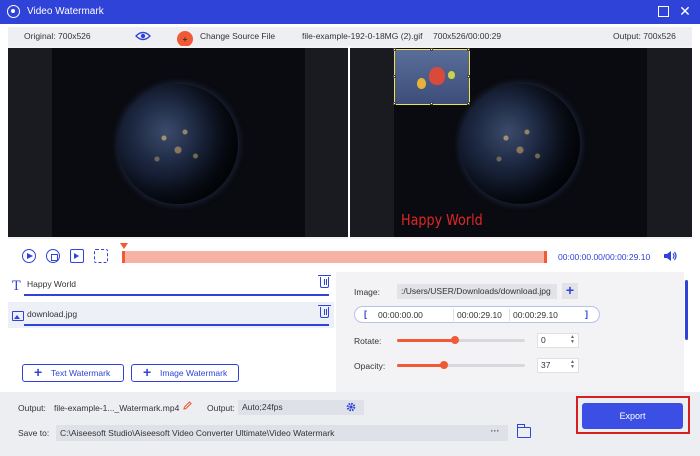 The height and width of the screenshot is (456, 700). Describe the element at coordinates (372, 142) in the screenshot. I see `preview-gap-right` at that location.